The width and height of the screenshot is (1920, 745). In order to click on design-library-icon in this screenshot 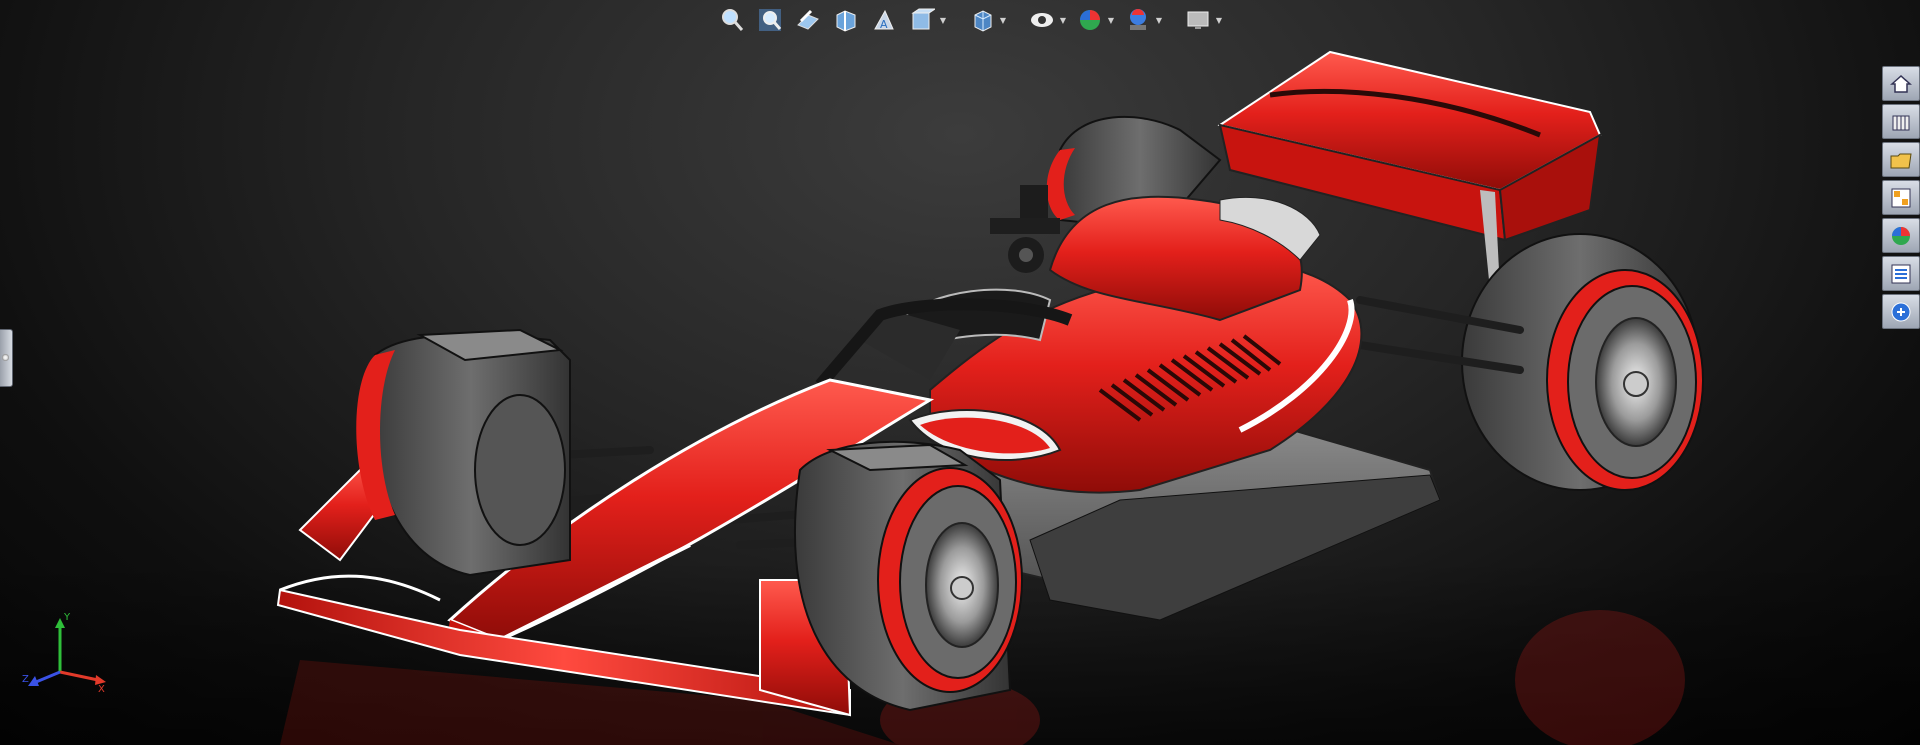, I will do `click(1901, 121)`.